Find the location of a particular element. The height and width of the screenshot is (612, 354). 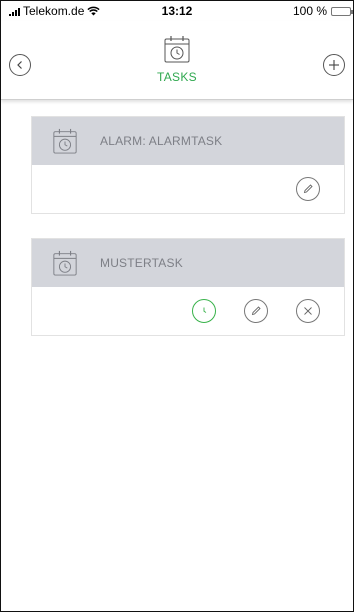

battery-percent: 100 % is located at coordinates (309, 11).